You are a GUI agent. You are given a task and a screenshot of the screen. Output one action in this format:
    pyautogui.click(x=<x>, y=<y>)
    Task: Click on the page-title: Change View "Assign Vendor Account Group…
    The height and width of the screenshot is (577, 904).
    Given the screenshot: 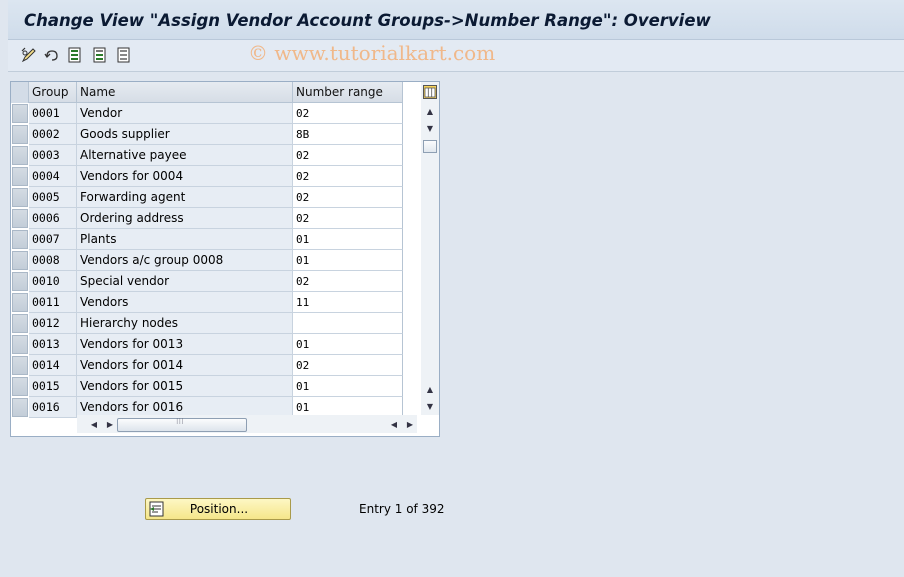 What is the action you would take?
    pyautogui.click(x=367, y=20)
    